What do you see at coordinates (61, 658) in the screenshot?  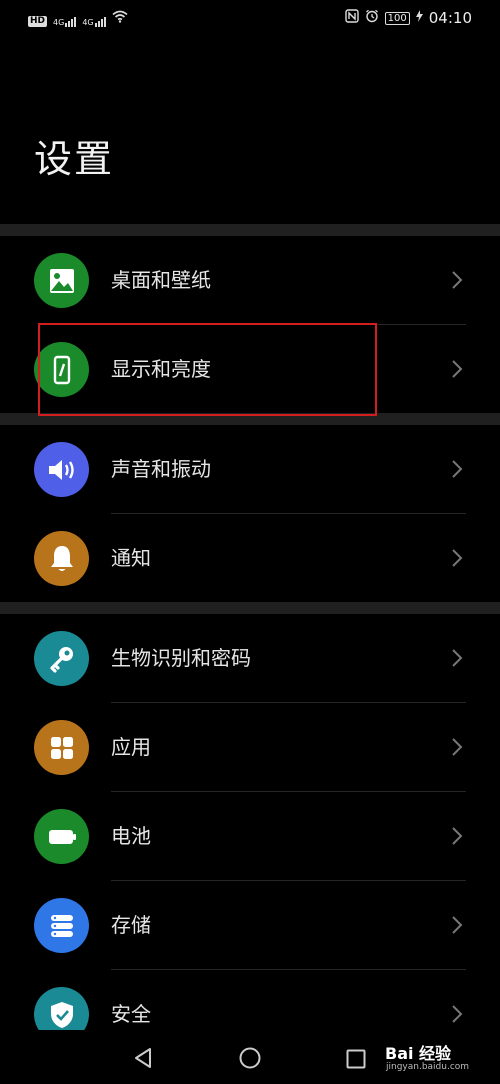 I see `key-icon` at bounding box center [61, 658].